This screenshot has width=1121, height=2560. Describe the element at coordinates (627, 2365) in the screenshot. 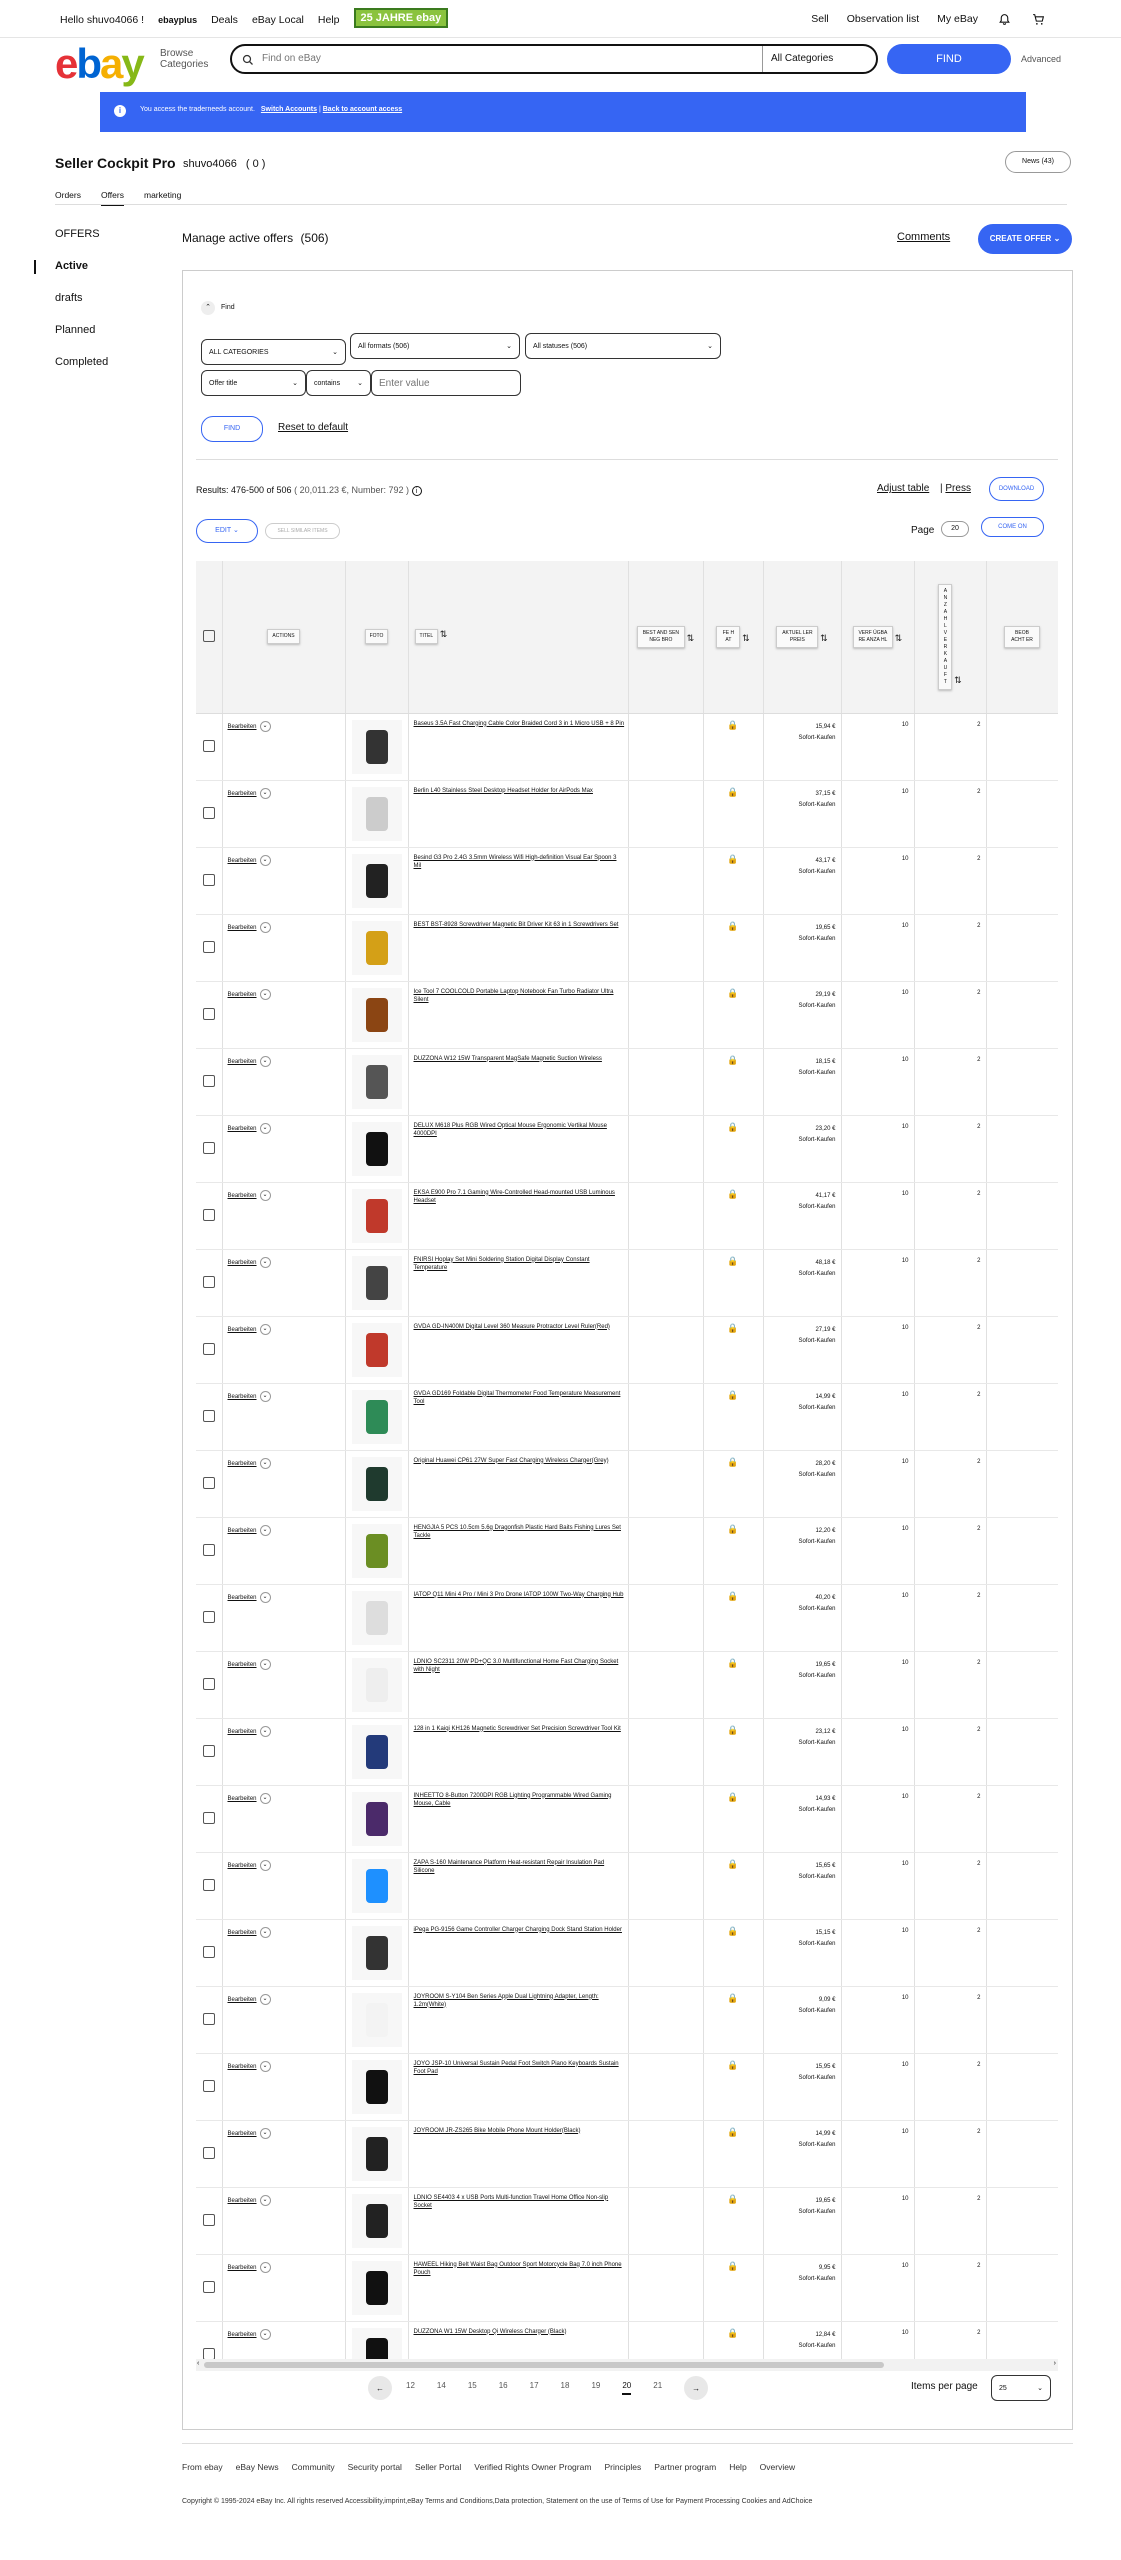

I see `horizontal-scrollbar: ‹ ›` at that location.